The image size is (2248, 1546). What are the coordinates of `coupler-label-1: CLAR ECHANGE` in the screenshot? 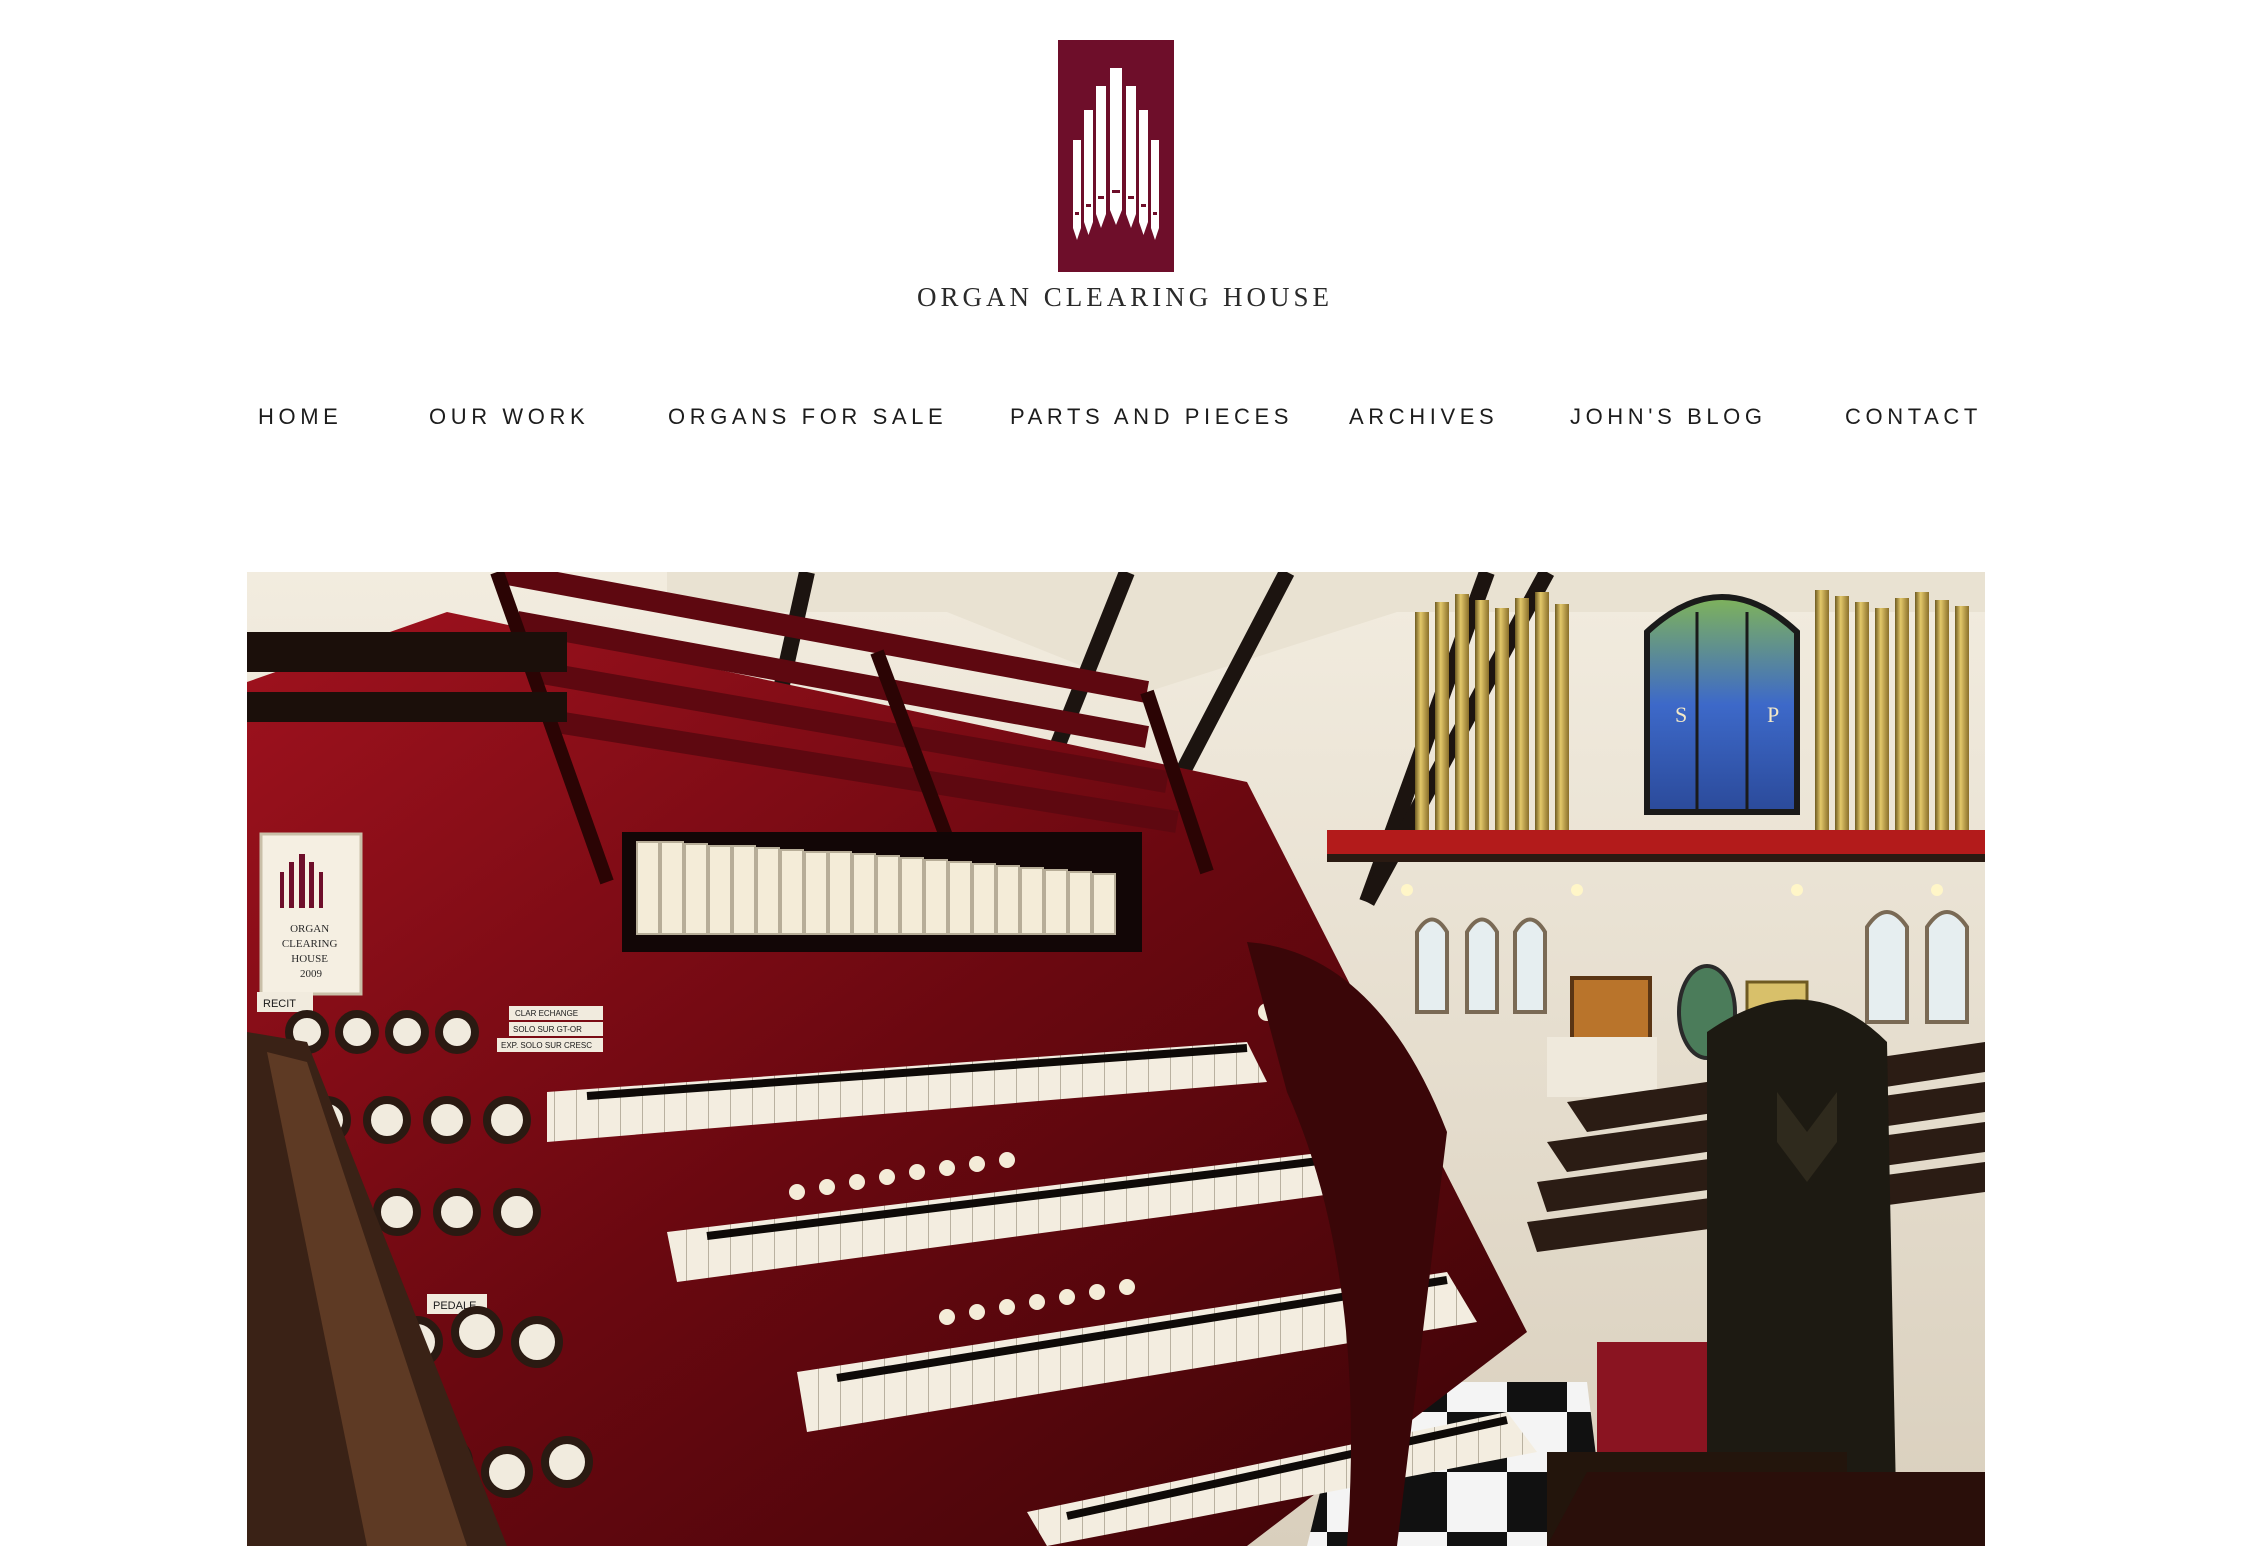 It's located at (546, 1013).